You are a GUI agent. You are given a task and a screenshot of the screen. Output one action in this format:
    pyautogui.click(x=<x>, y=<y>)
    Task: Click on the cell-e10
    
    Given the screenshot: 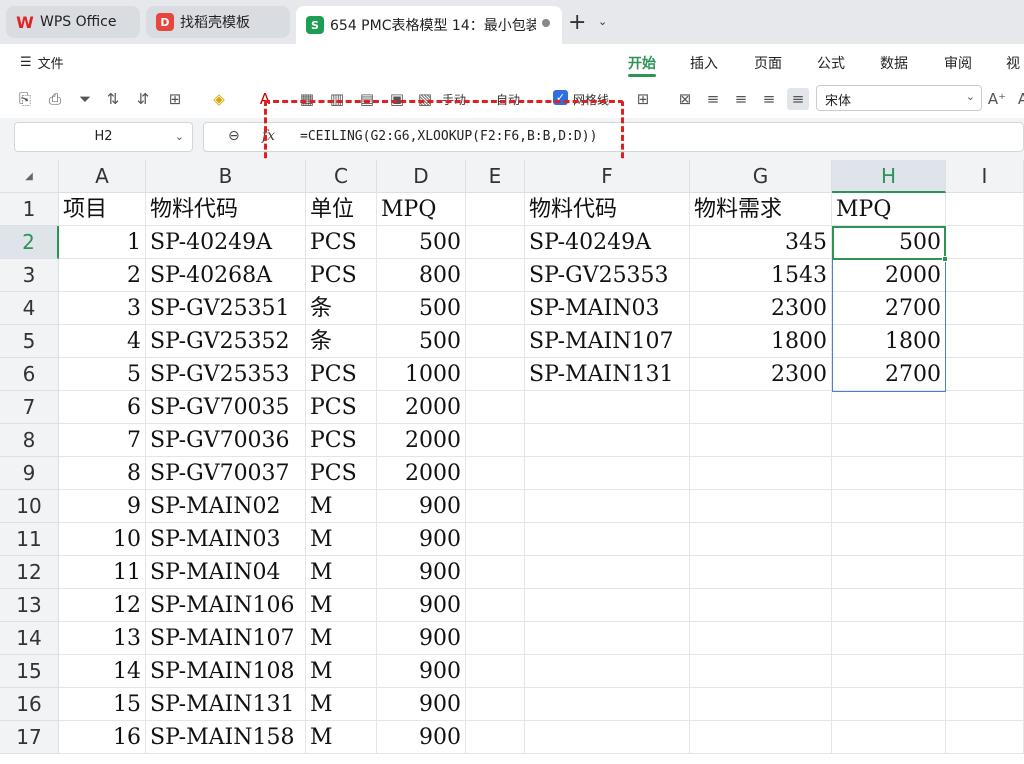 What is the action you would take?
    pyautogui.click(x=495, y=506)
    